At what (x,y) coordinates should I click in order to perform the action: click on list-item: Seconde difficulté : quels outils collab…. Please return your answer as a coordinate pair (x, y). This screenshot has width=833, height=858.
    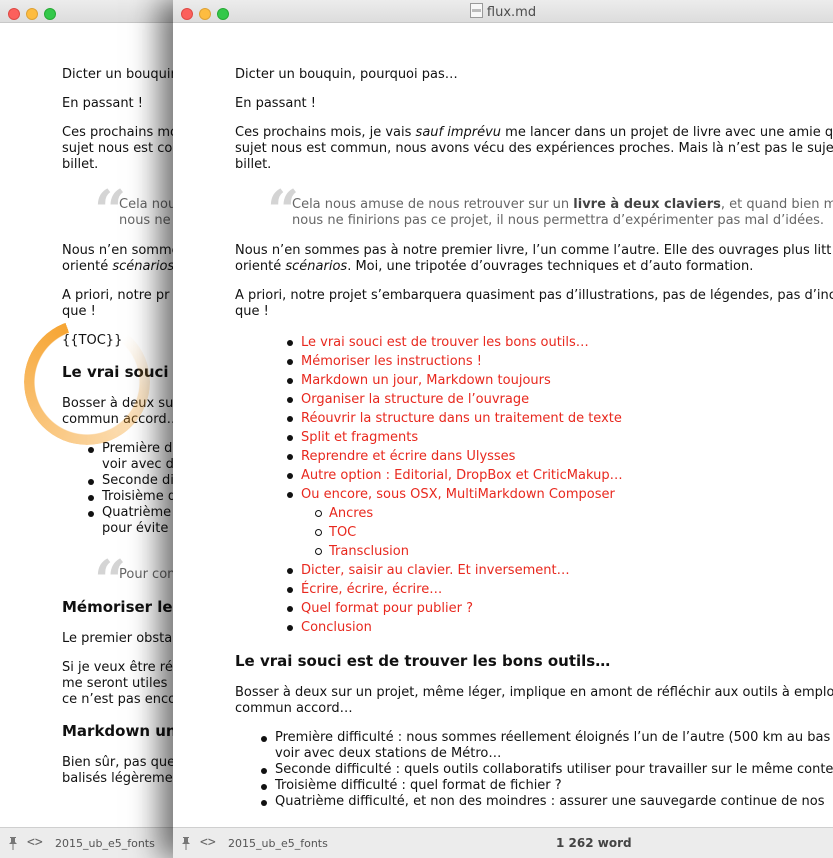
    Looking at the image, I should click on (546, 770).